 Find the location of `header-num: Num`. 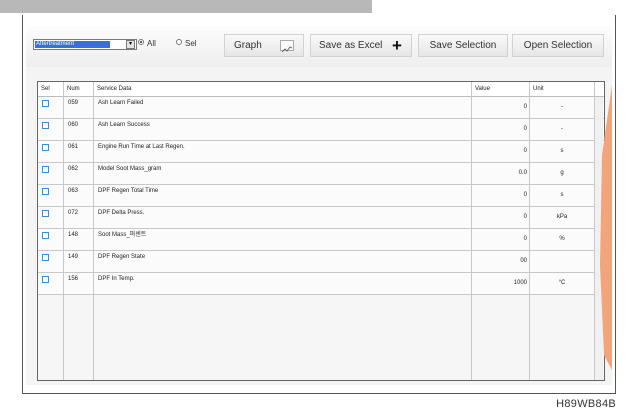

header-num: Num is located at coordinates (73, 89).